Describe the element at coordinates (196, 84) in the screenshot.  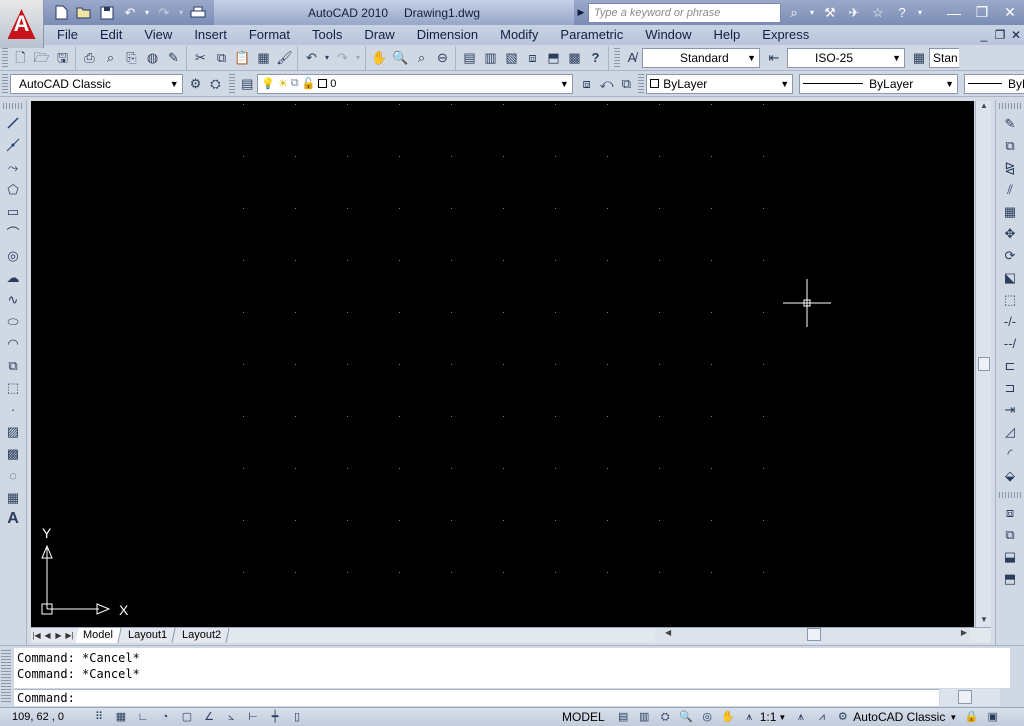
I see `workspace-settings-icon: ⚙` at that location.